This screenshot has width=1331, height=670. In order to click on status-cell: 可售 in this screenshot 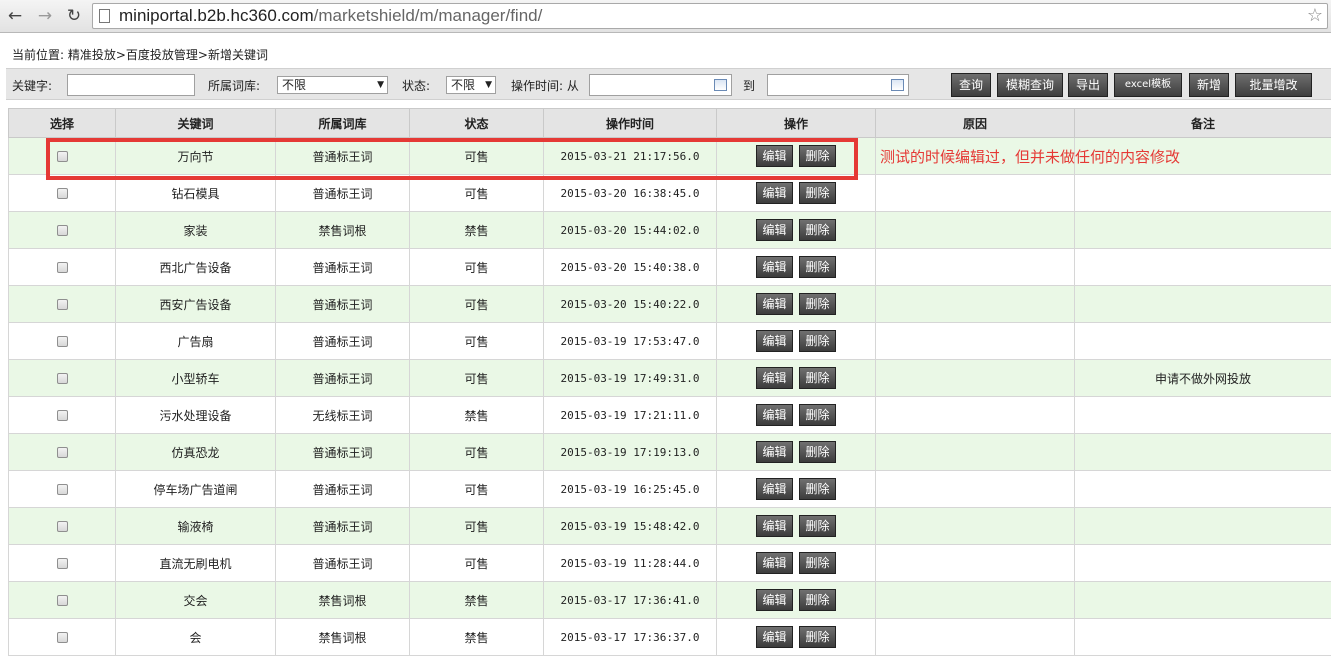, I will do `click(476, 452)`.